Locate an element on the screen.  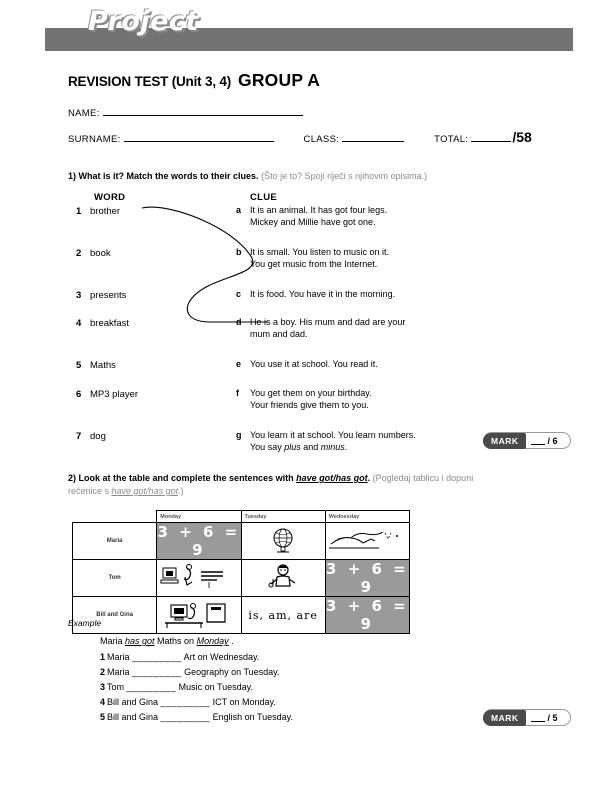
table-row: Tom 3 + 6 = 9 is located at coordinates (241, 578).